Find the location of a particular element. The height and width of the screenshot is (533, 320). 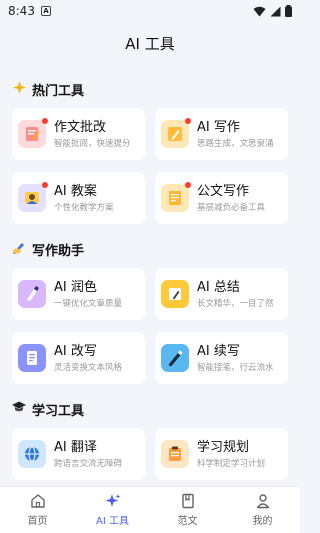

card-text: AI 教案 个性化教学方案 is located at coordinates (84, 198).